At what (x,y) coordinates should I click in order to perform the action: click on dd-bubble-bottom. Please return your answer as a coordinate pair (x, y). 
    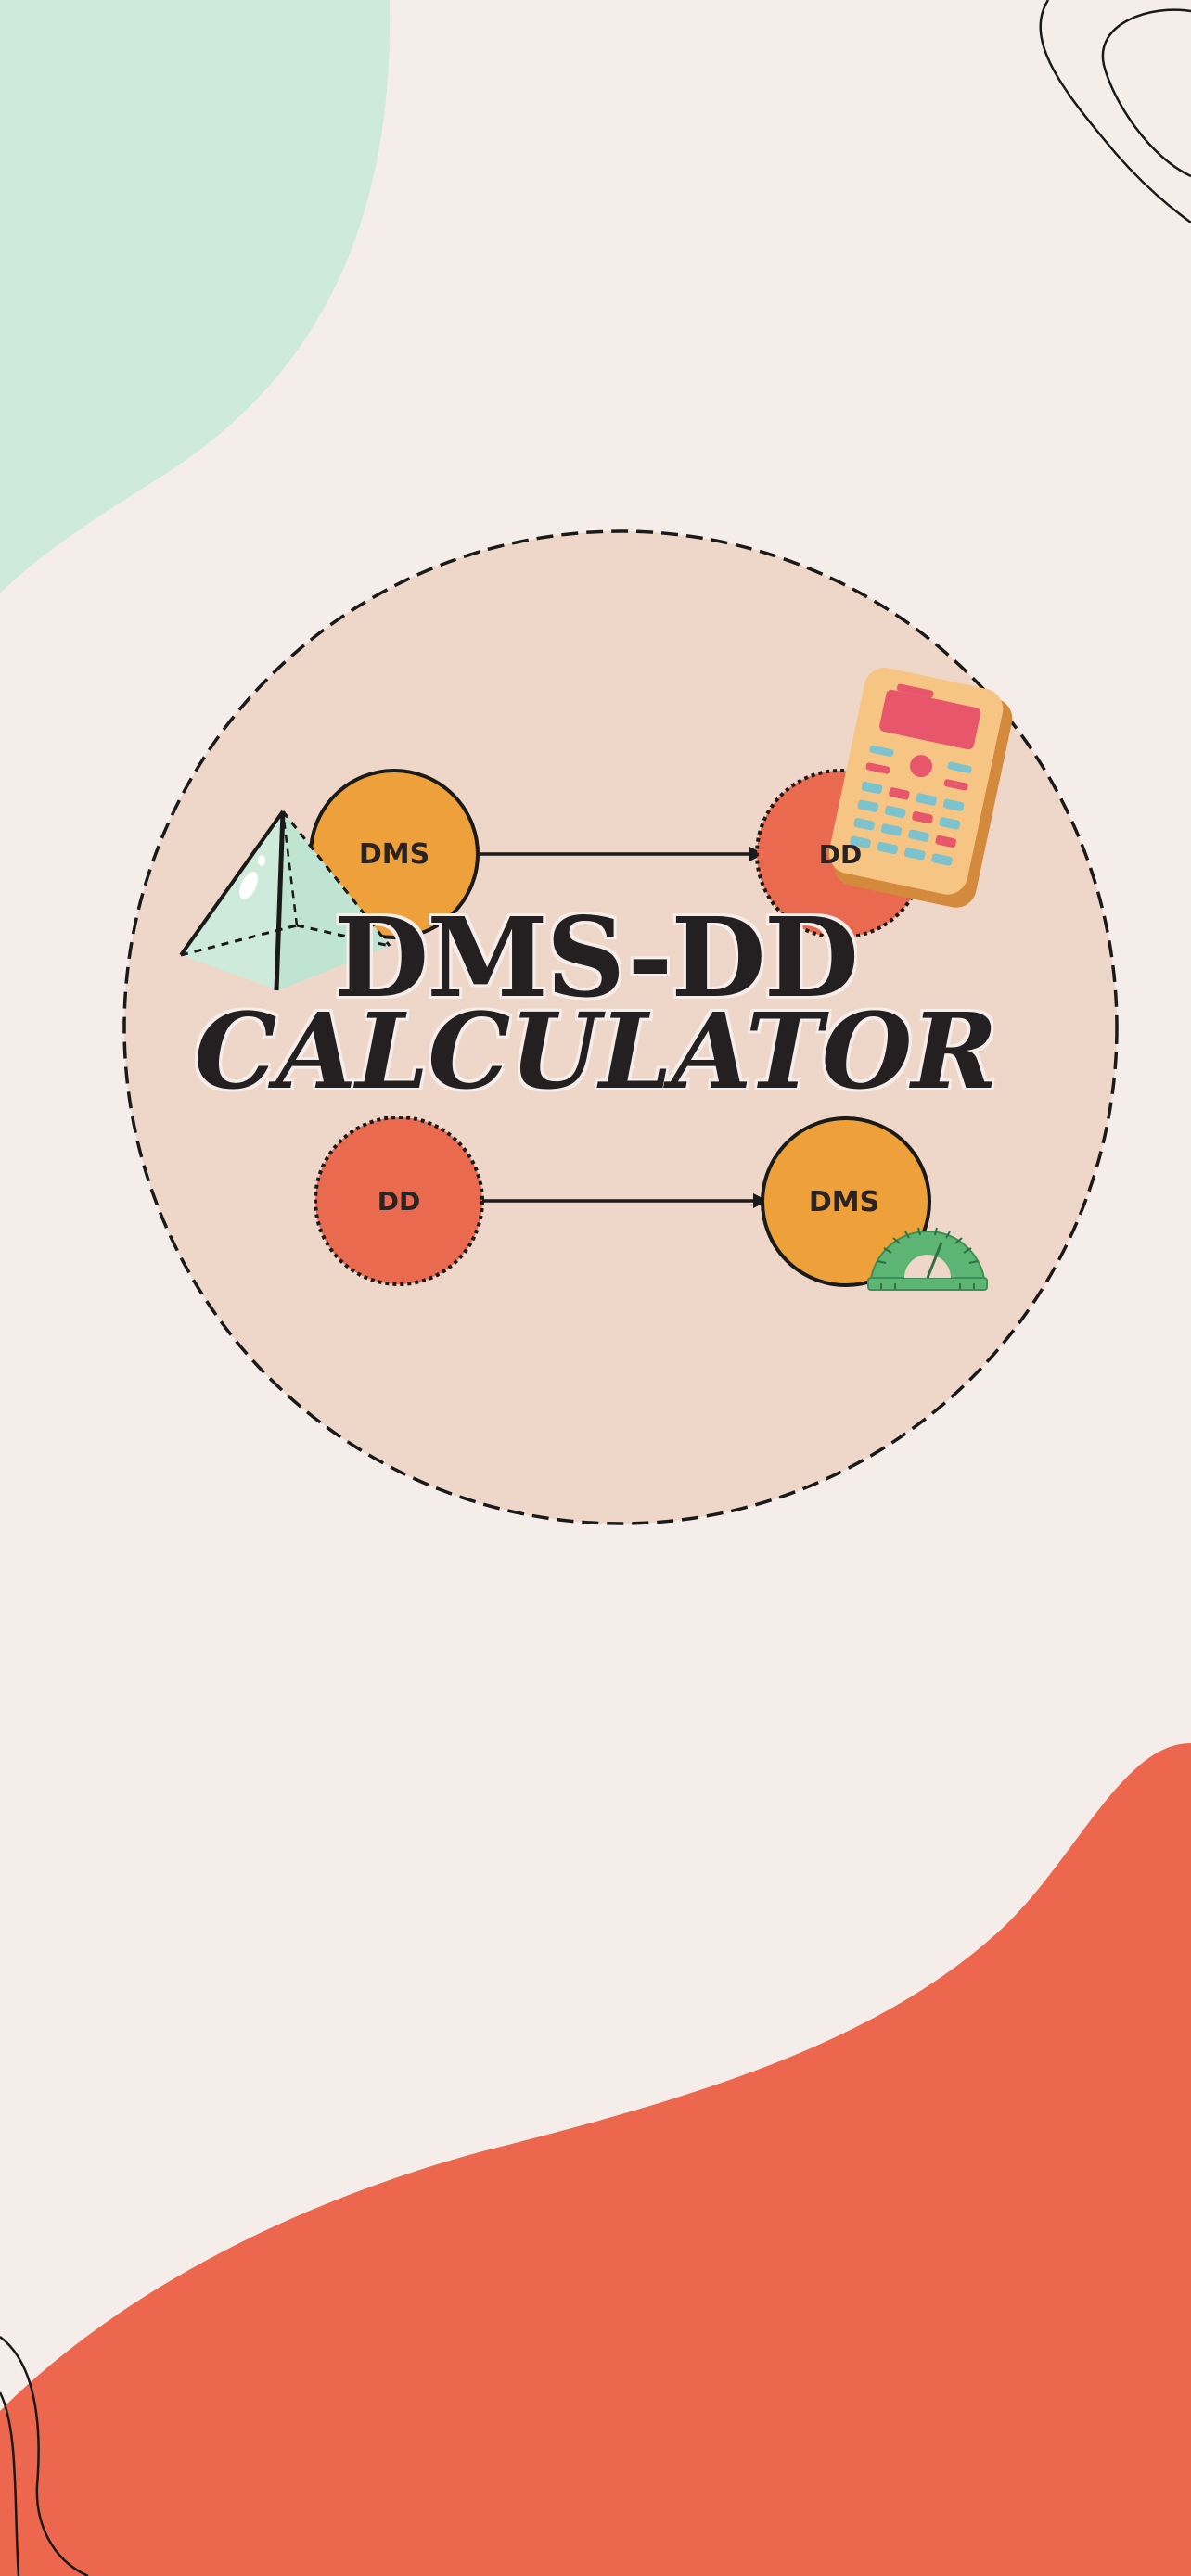
    Looking at the image, I should click on (399, 1201).